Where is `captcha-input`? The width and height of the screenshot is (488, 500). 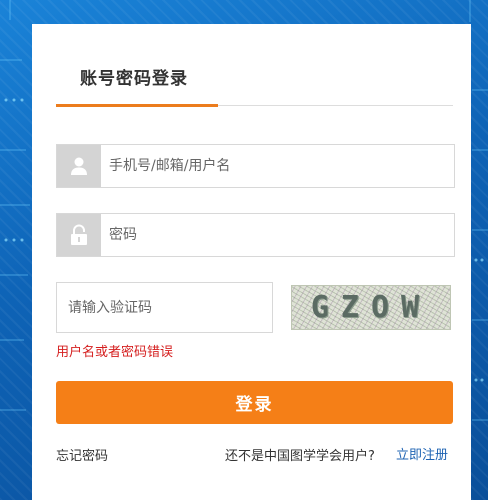
captcha-input is located at coordinates (168, 307).